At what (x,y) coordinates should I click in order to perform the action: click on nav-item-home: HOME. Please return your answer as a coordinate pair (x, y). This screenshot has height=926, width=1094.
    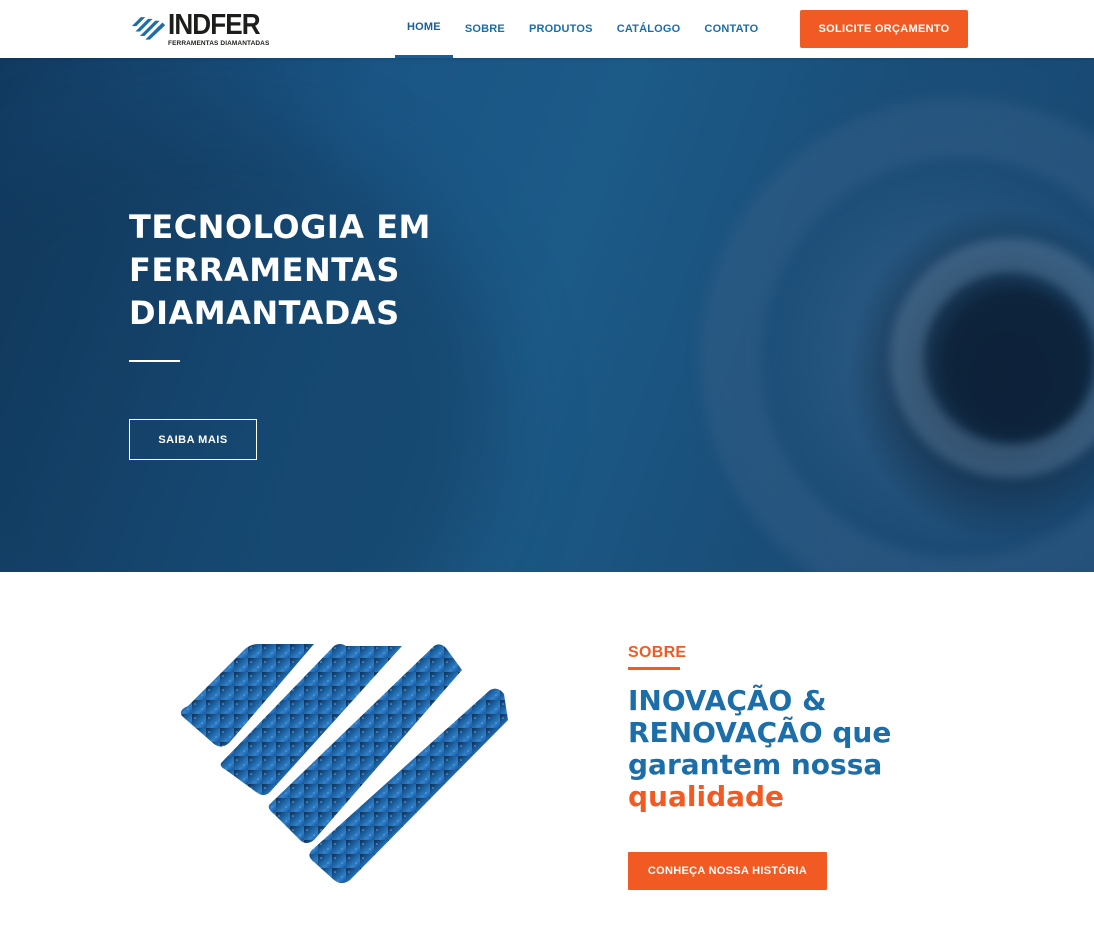
    Looking at the image, I should click on (424, 29).